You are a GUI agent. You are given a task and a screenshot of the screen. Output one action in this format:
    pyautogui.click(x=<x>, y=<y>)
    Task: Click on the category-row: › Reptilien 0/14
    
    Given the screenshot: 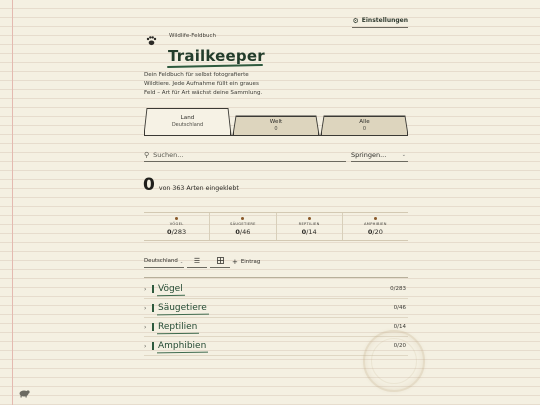 What is the action you would take?
    pyautogui.click(x=276, y=327)
    